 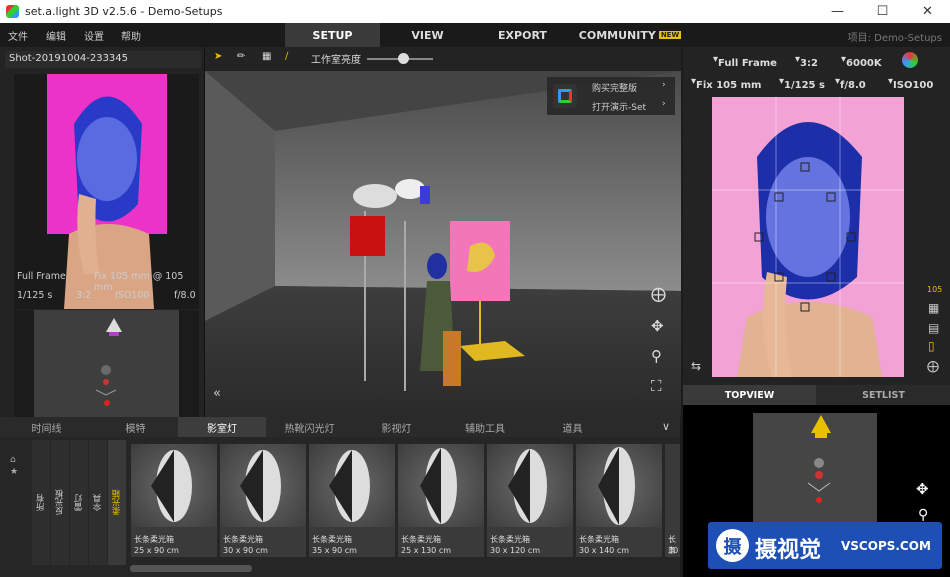 What do you see at coordinates (923, 515) in the screenshot?
I see `topview-zoom-icon: ⚲` at bounding box center [923, 515].